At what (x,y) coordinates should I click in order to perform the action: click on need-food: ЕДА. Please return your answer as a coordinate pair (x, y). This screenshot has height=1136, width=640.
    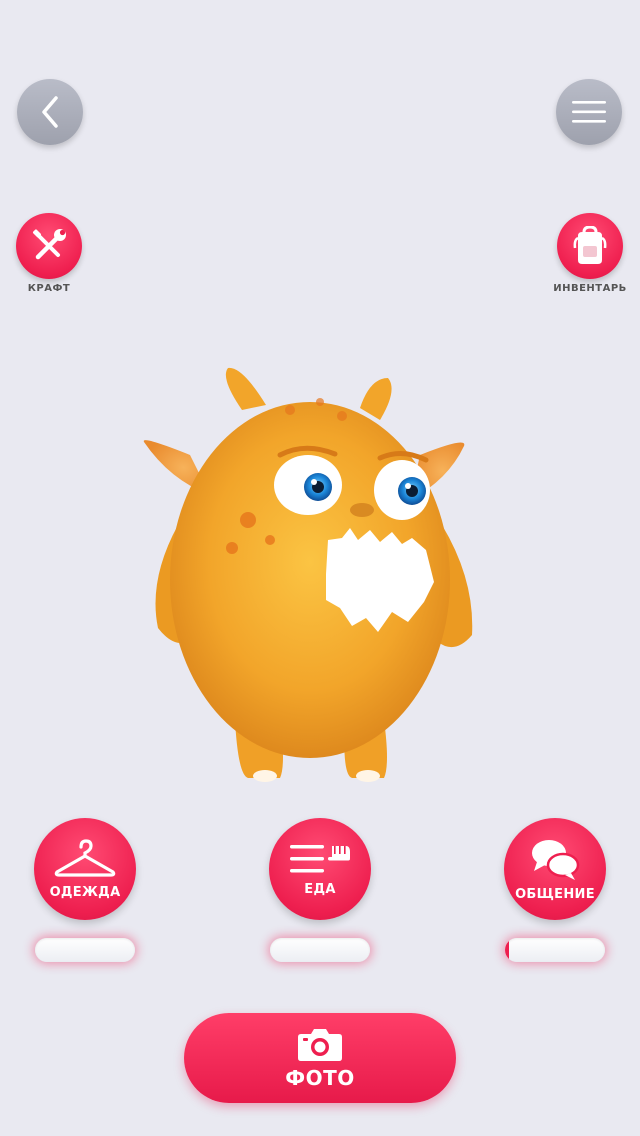
    Looking at the image, I should click on (320, 890).